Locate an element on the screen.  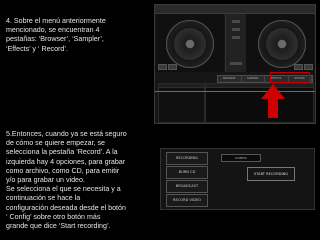
tab-sampler: SAMPLER is located at coordinates (253, 79).